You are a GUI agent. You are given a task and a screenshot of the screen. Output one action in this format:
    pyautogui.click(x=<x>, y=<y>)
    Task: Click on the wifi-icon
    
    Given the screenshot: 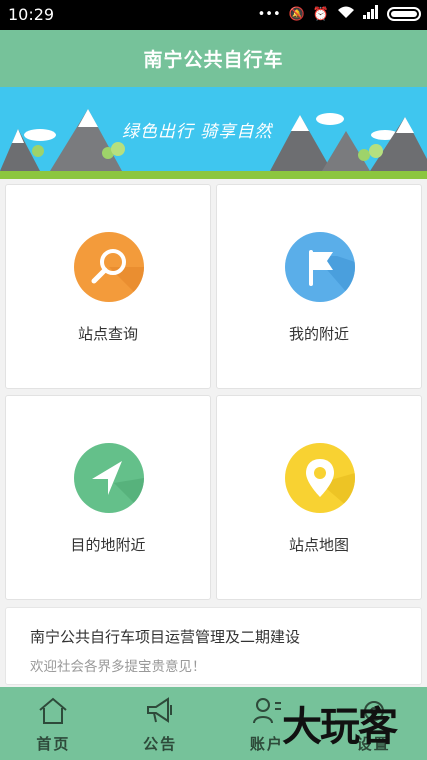 What is the action you would take?
    pyautogui.click(x=346, y=14)
    